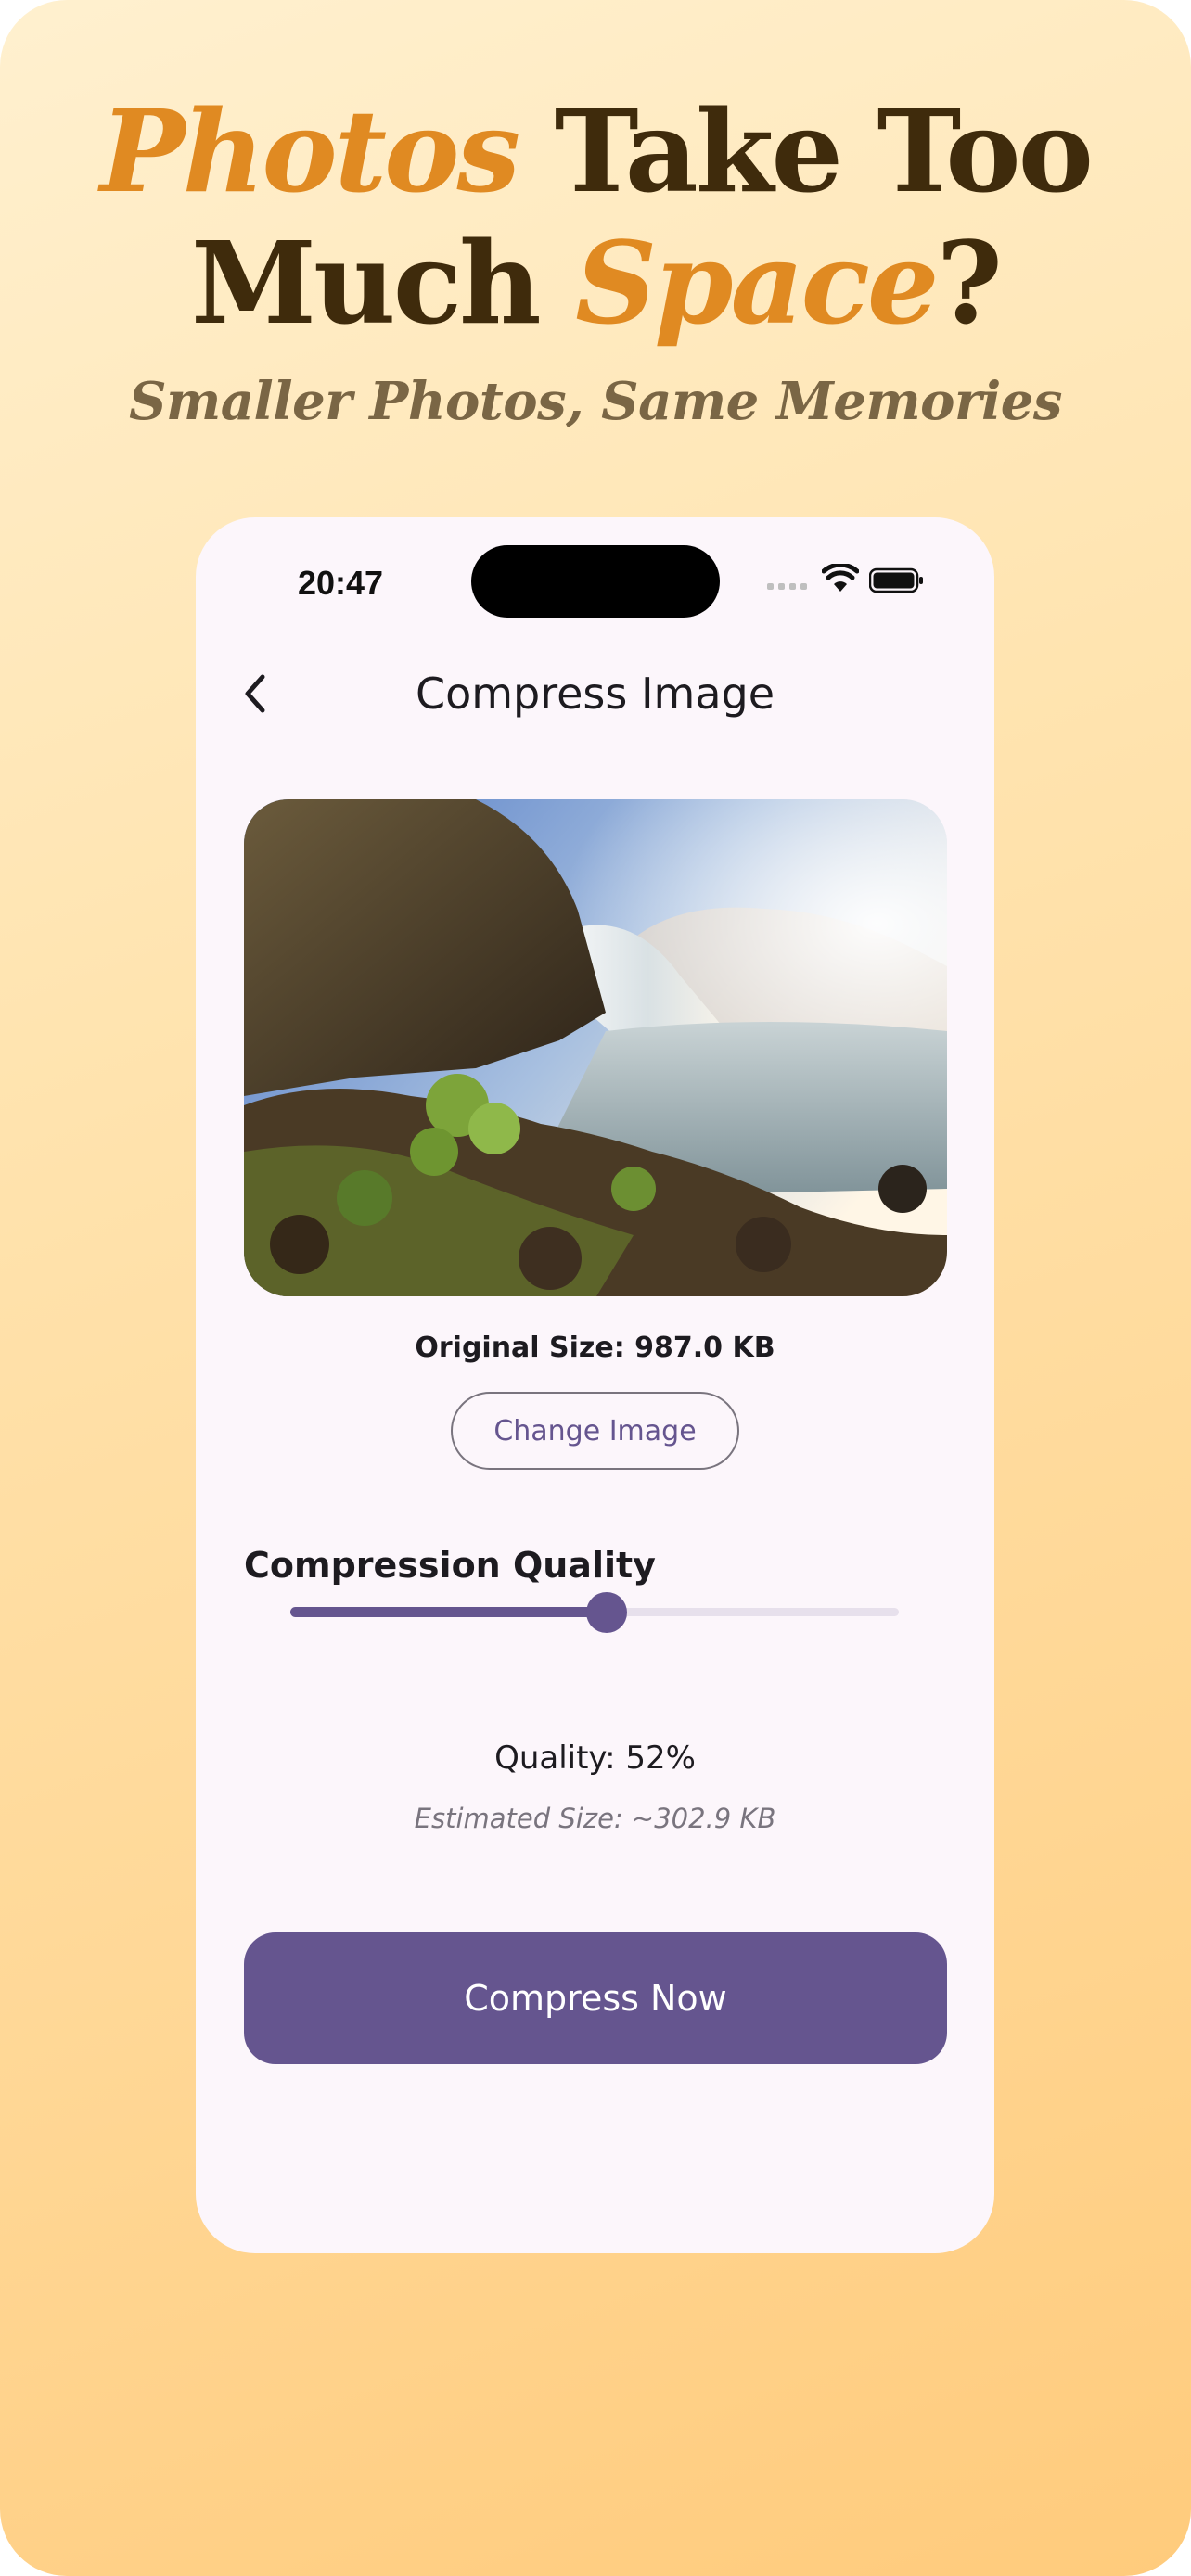 Image resolution: width=1191 pixels, height=2576 pixels. I want to click on compress-now-button: Compress Now, so click(595, 1998).